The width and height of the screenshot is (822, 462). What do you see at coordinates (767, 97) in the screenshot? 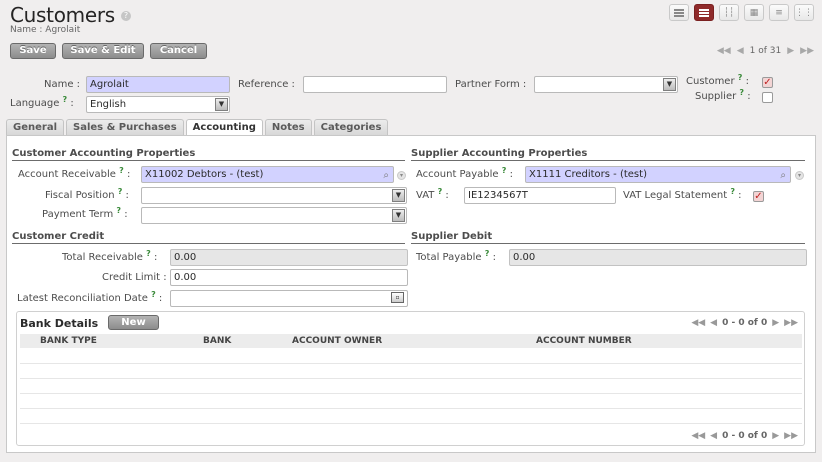
I see `supplier-checkbox` at bounding box center [767, 97].